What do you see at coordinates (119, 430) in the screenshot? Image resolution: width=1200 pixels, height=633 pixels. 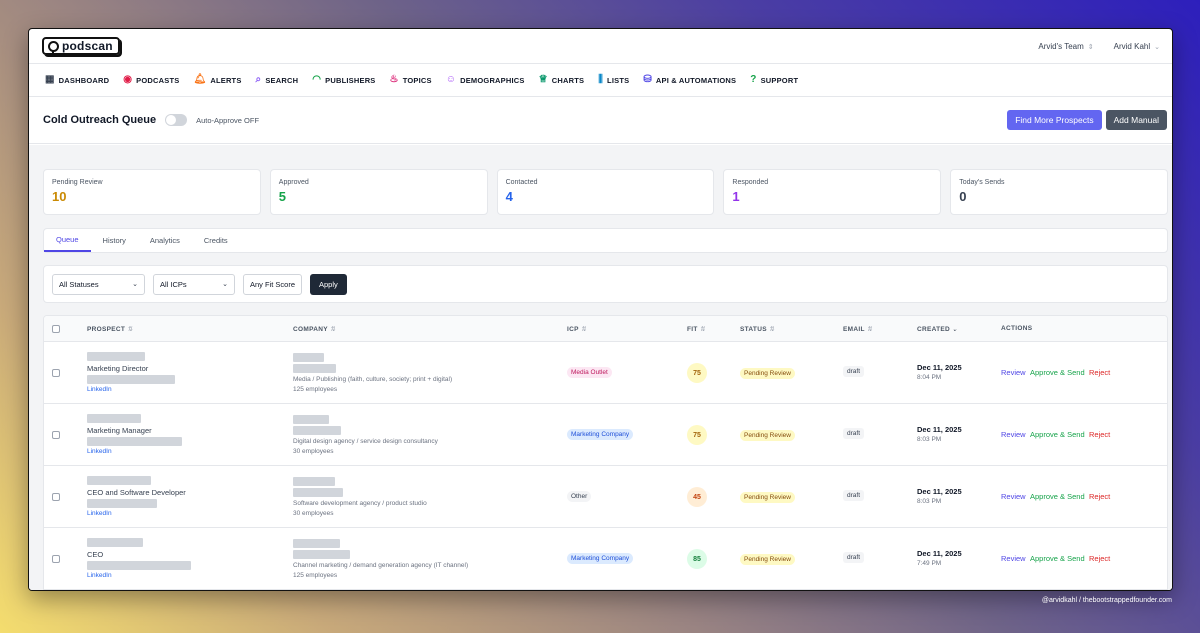 I see `prospect-title: Marketing Manager` at bounding box center [119, 430].